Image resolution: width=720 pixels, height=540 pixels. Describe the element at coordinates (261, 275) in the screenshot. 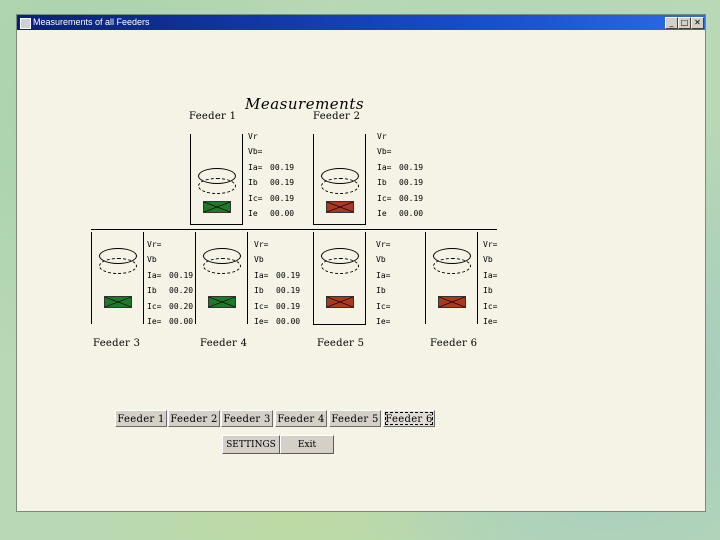

I see `feeder-4-measure-label: Ia=` at that location.